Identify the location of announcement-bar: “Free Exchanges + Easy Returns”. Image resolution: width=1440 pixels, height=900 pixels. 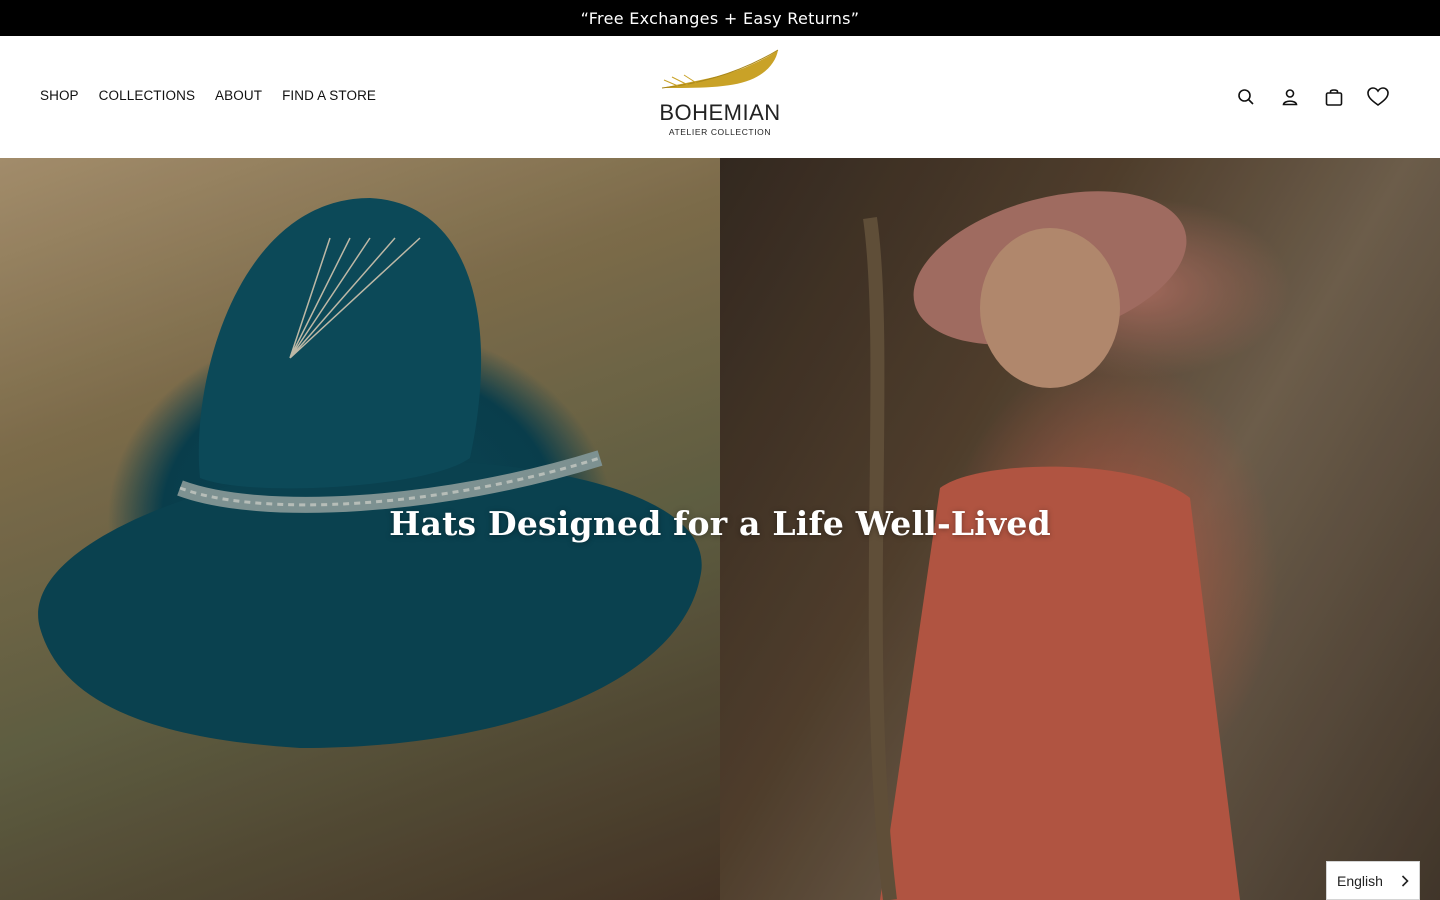
(720, 18).